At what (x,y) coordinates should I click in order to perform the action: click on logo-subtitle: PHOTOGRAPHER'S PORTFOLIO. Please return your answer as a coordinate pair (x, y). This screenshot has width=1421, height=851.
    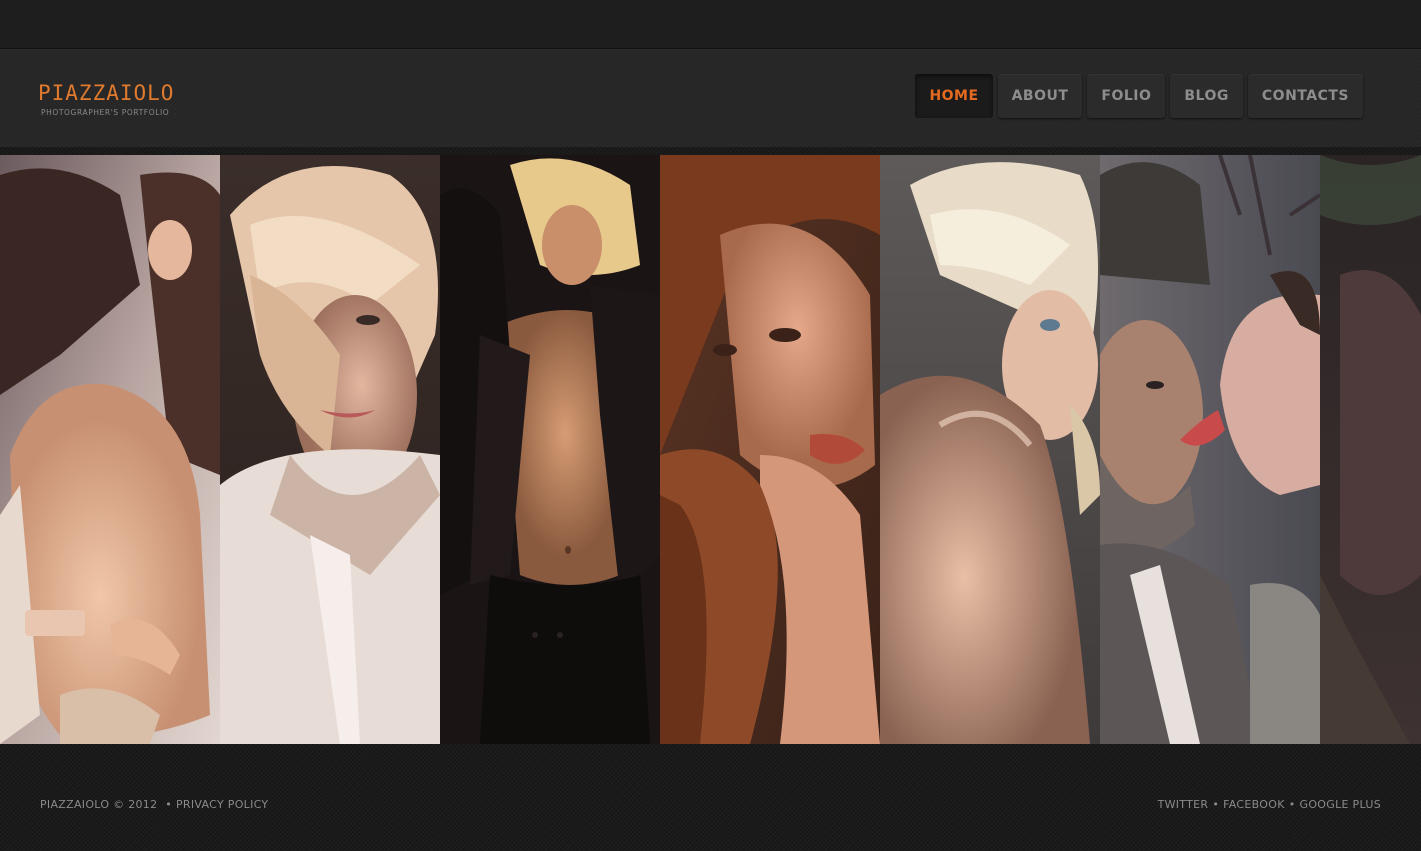
    Looking at the image, I should click on (105, 112).